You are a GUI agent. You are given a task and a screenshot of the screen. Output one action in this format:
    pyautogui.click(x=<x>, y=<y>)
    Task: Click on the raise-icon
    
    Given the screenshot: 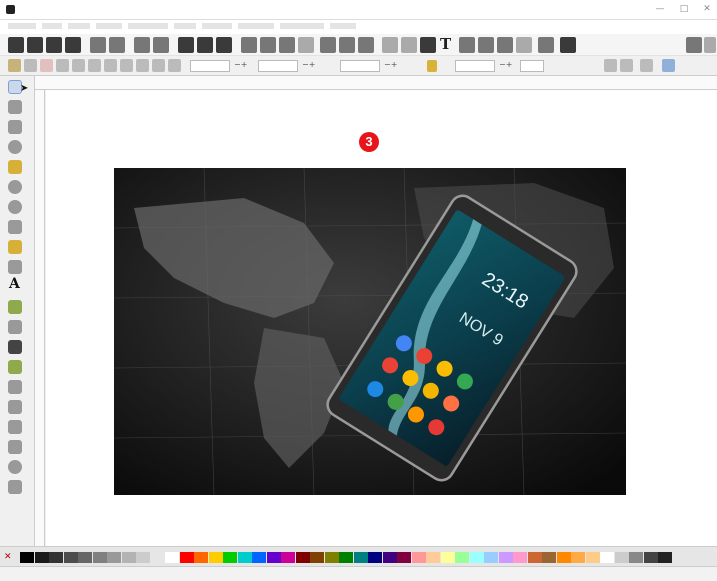 What is the action you would take?
    pyautogui.click(x=142, y=65)
    